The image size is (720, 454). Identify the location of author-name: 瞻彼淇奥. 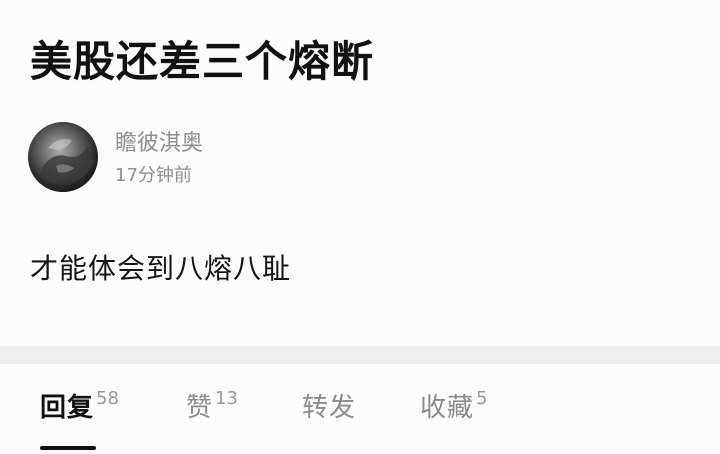
(159, 144).